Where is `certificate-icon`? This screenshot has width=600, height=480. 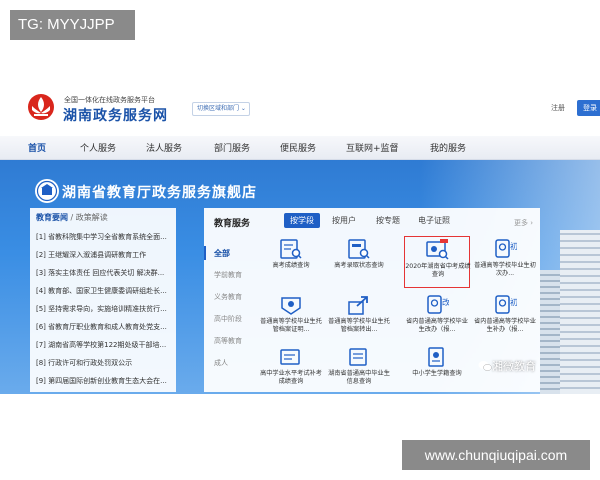 certificate-icon is located at coordinates (291, 306).